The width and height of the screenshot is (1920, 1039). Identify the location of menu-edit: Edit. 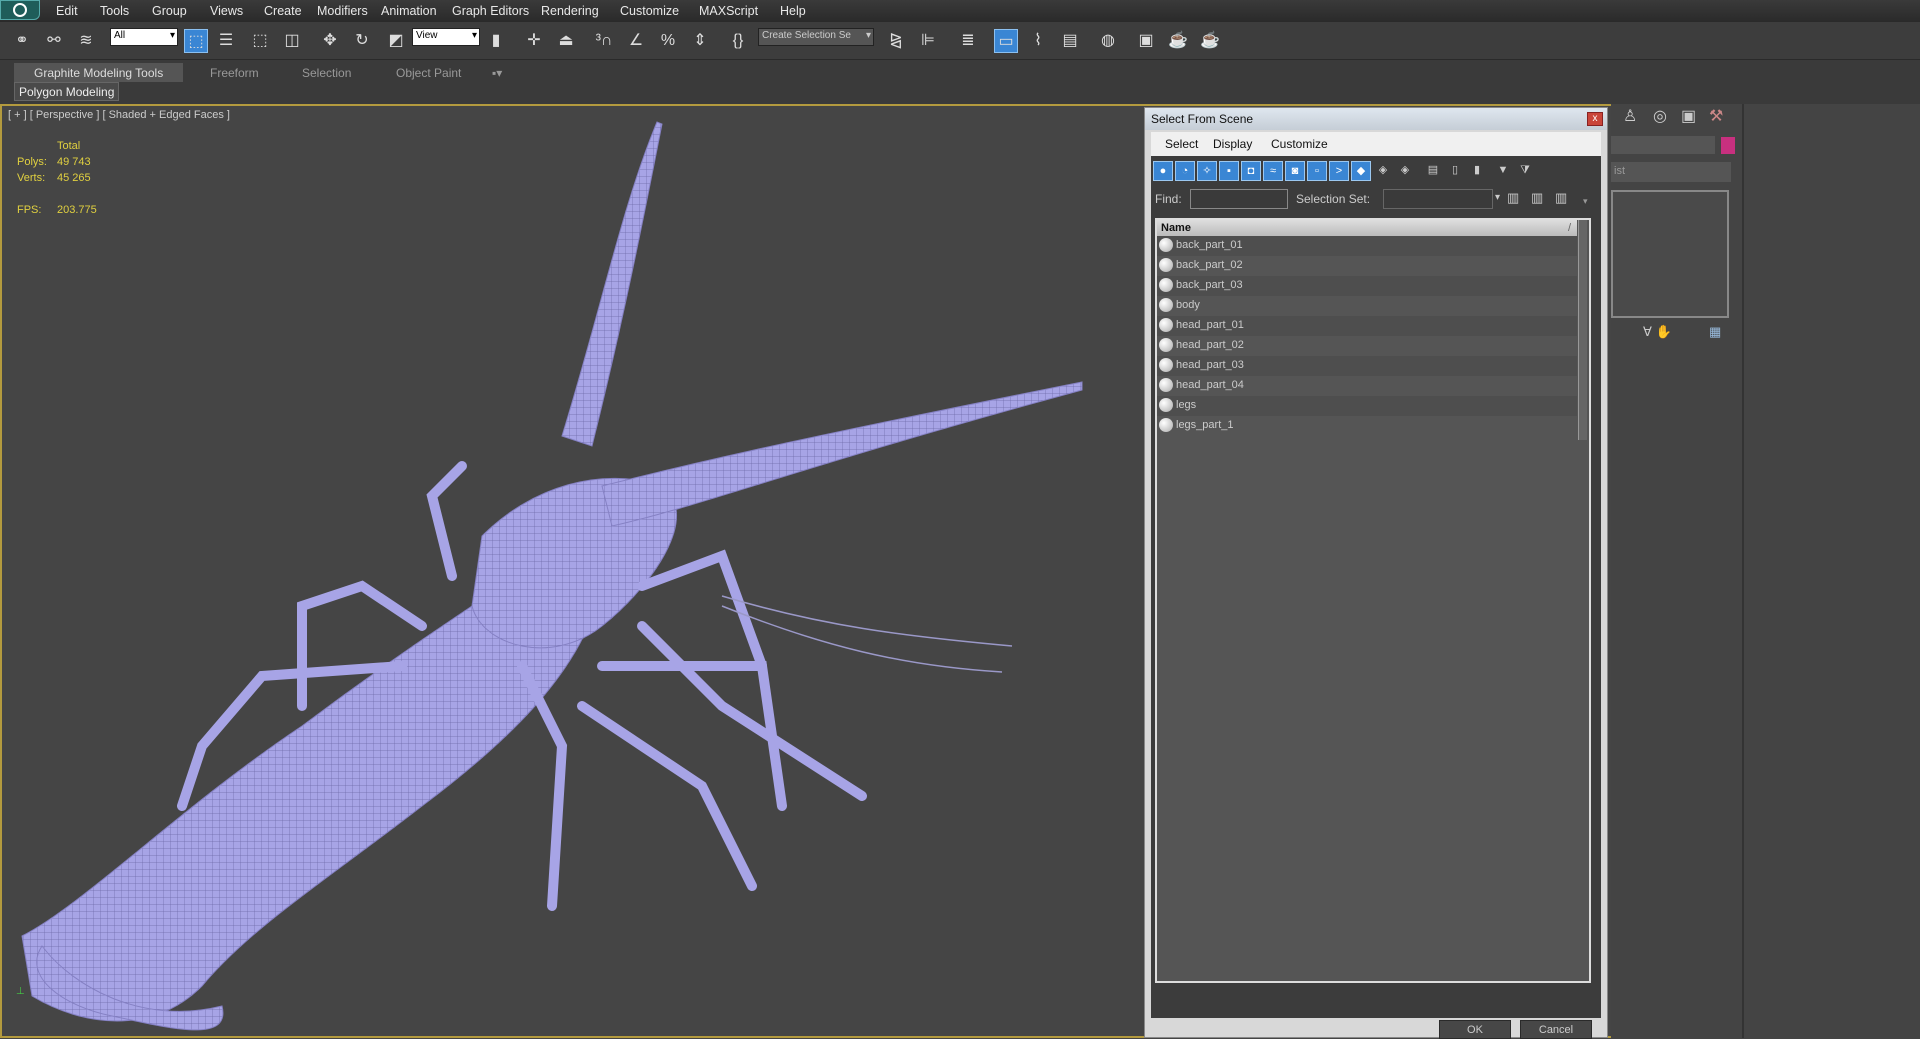
(67, 11).